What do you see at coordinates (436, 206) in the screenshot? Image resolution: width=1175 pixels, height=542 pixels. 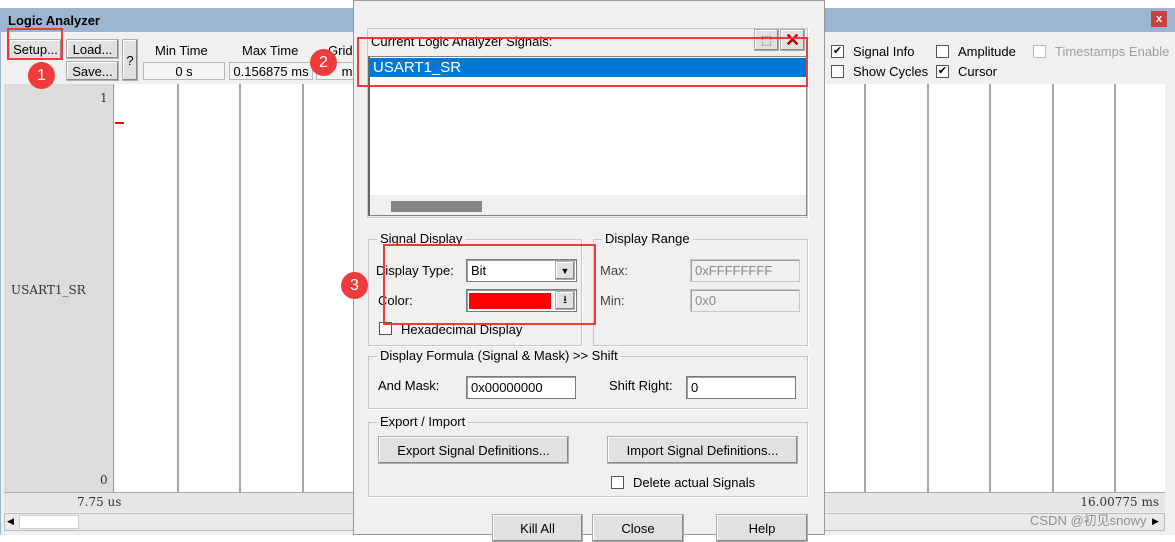 I see `list-scroll-thumb` at bounding box center [436, 206].